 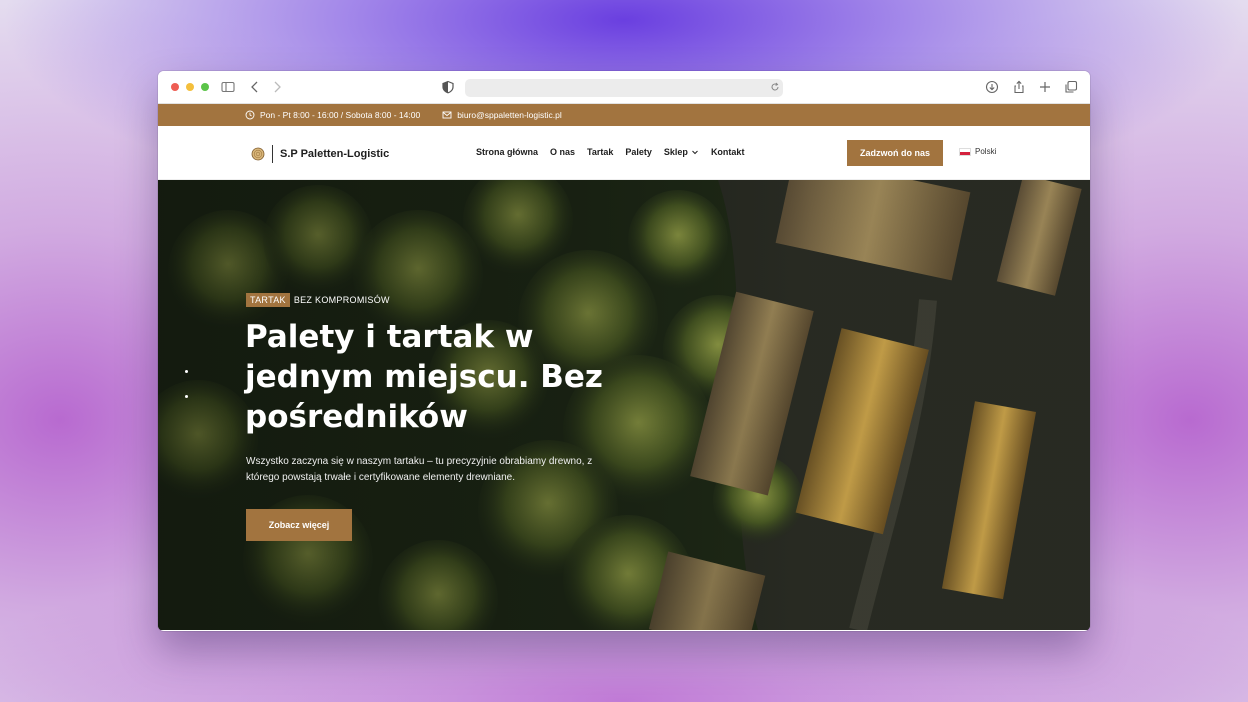 What do you see at coordinates (299, 525) in the screenshot?
I see `see-more-button: Zobacz więcej` at bounding box center [299, 525].